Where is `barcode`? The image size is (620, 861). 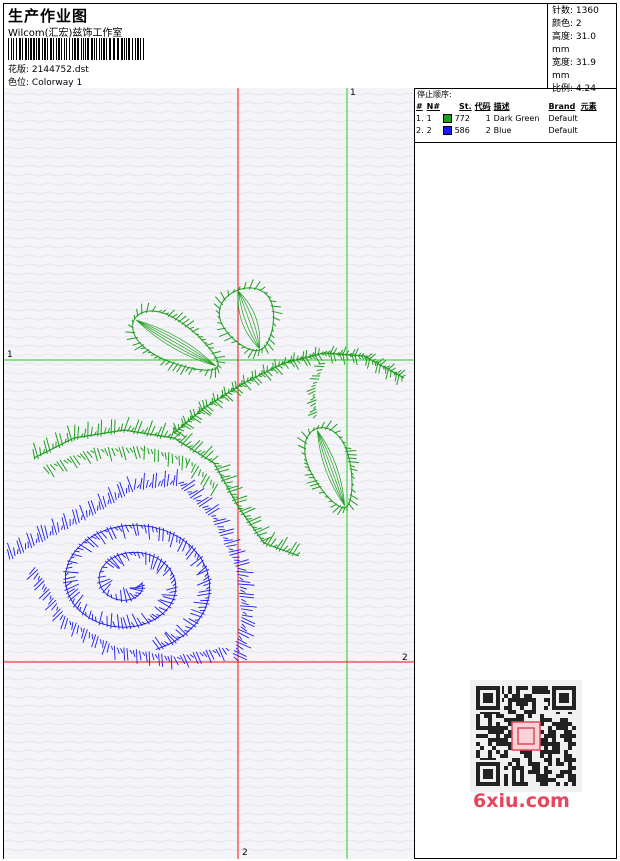
barcode is located at coordinates (76, 49).